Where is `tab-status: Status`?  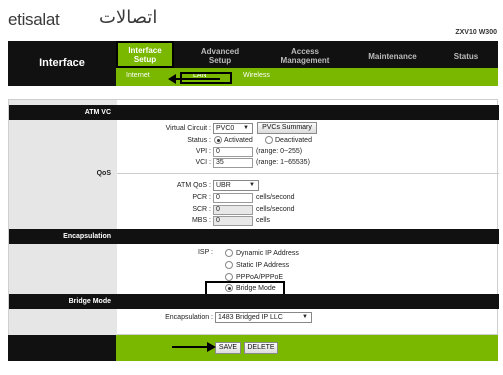 tab-status: Status is located at coordinates (466, 56).